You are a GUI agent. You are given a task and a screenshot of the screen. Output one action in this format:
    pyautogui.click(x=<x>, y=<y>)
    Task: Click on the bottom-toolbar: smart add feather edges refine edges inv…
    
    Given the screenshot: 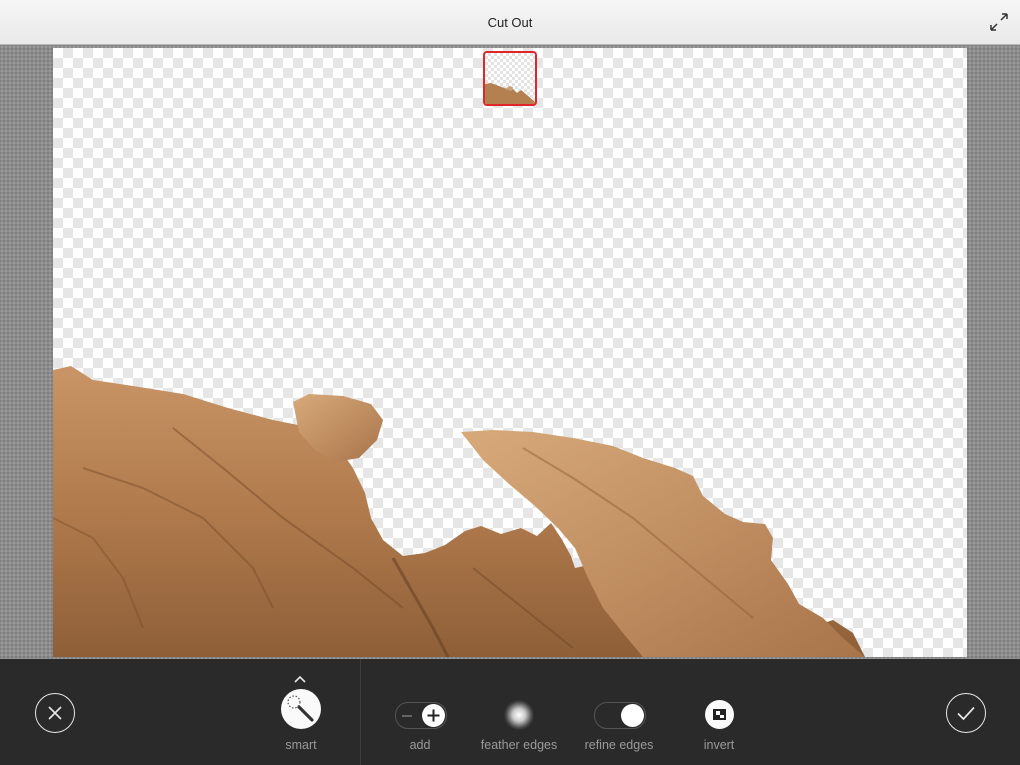 What is the action you would take?
    pyautogui.click(x=510, y=712)
    